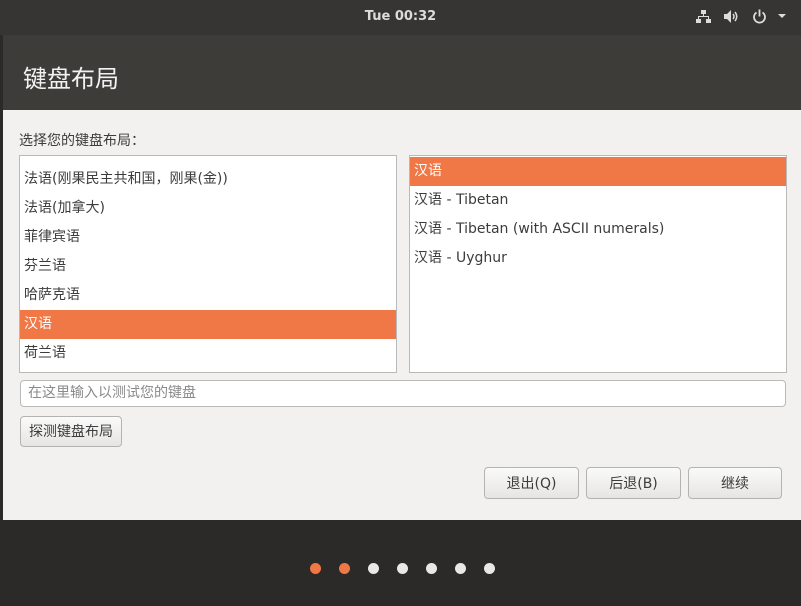  Describe the element at coordinates (208, 208) in the screenshot. I see `list-item: 法语(加拿大)` at that location.